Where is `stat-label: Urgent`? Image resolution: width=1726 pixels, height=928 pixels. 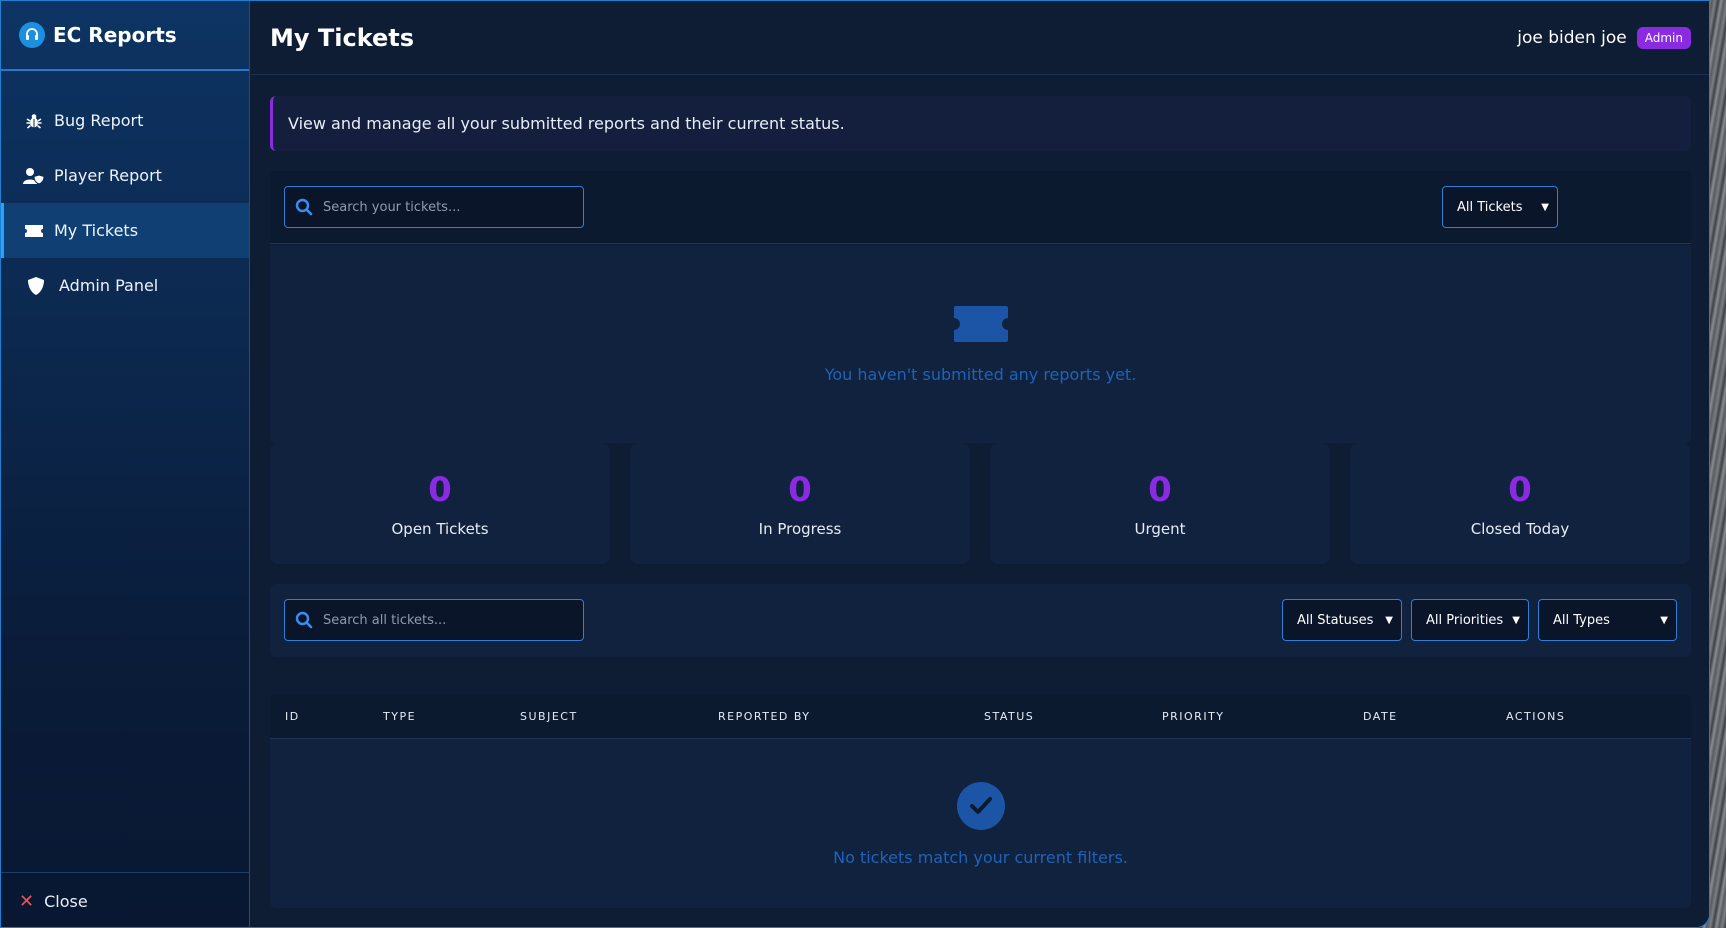
stat-label: Urgent is located at coordinates (1160, 528).